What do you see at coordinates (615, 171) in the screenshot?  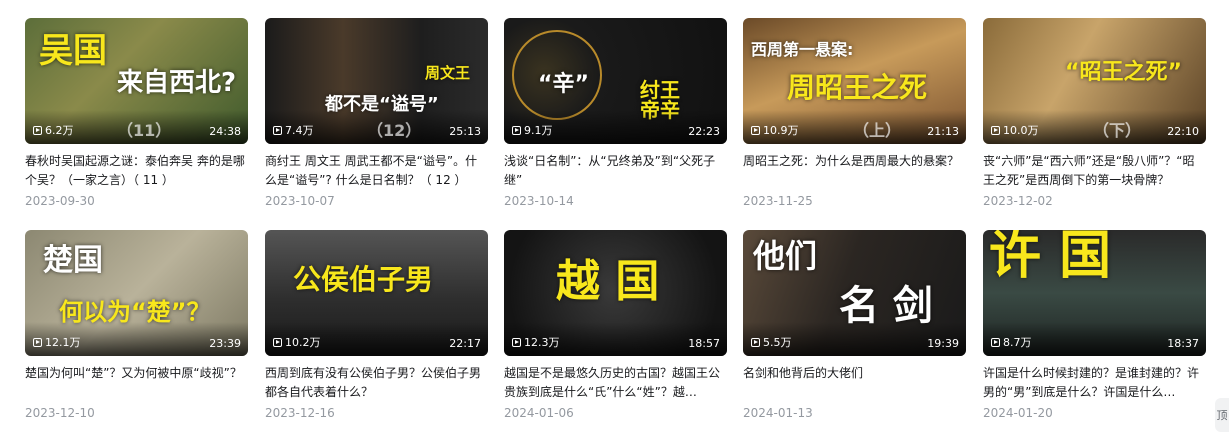 I see `video-title: 浅谈“日名制”：从“兄终弟及”到“父死子继”` at bounding box center [615, 171].